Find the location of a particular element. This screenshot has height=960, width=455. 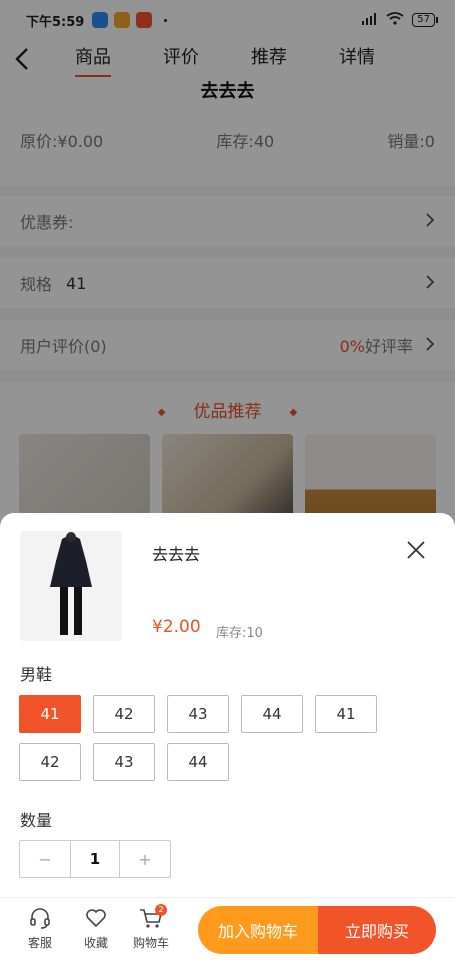

spec-group-label: 男鞋 is located at coordinates (36, 674).